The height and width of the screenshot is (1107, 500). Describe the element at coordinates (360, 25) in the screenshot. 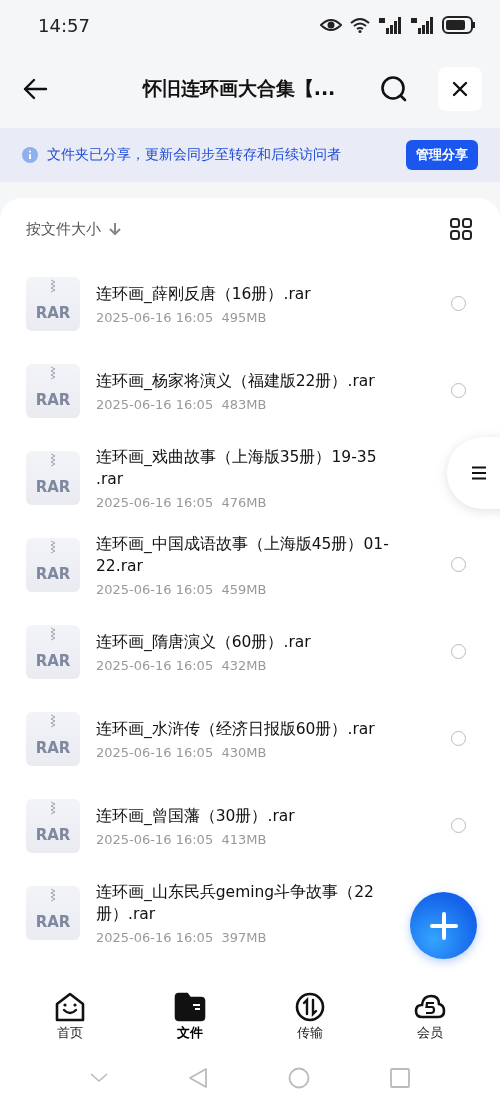

I see `wifi-icon` at that location.